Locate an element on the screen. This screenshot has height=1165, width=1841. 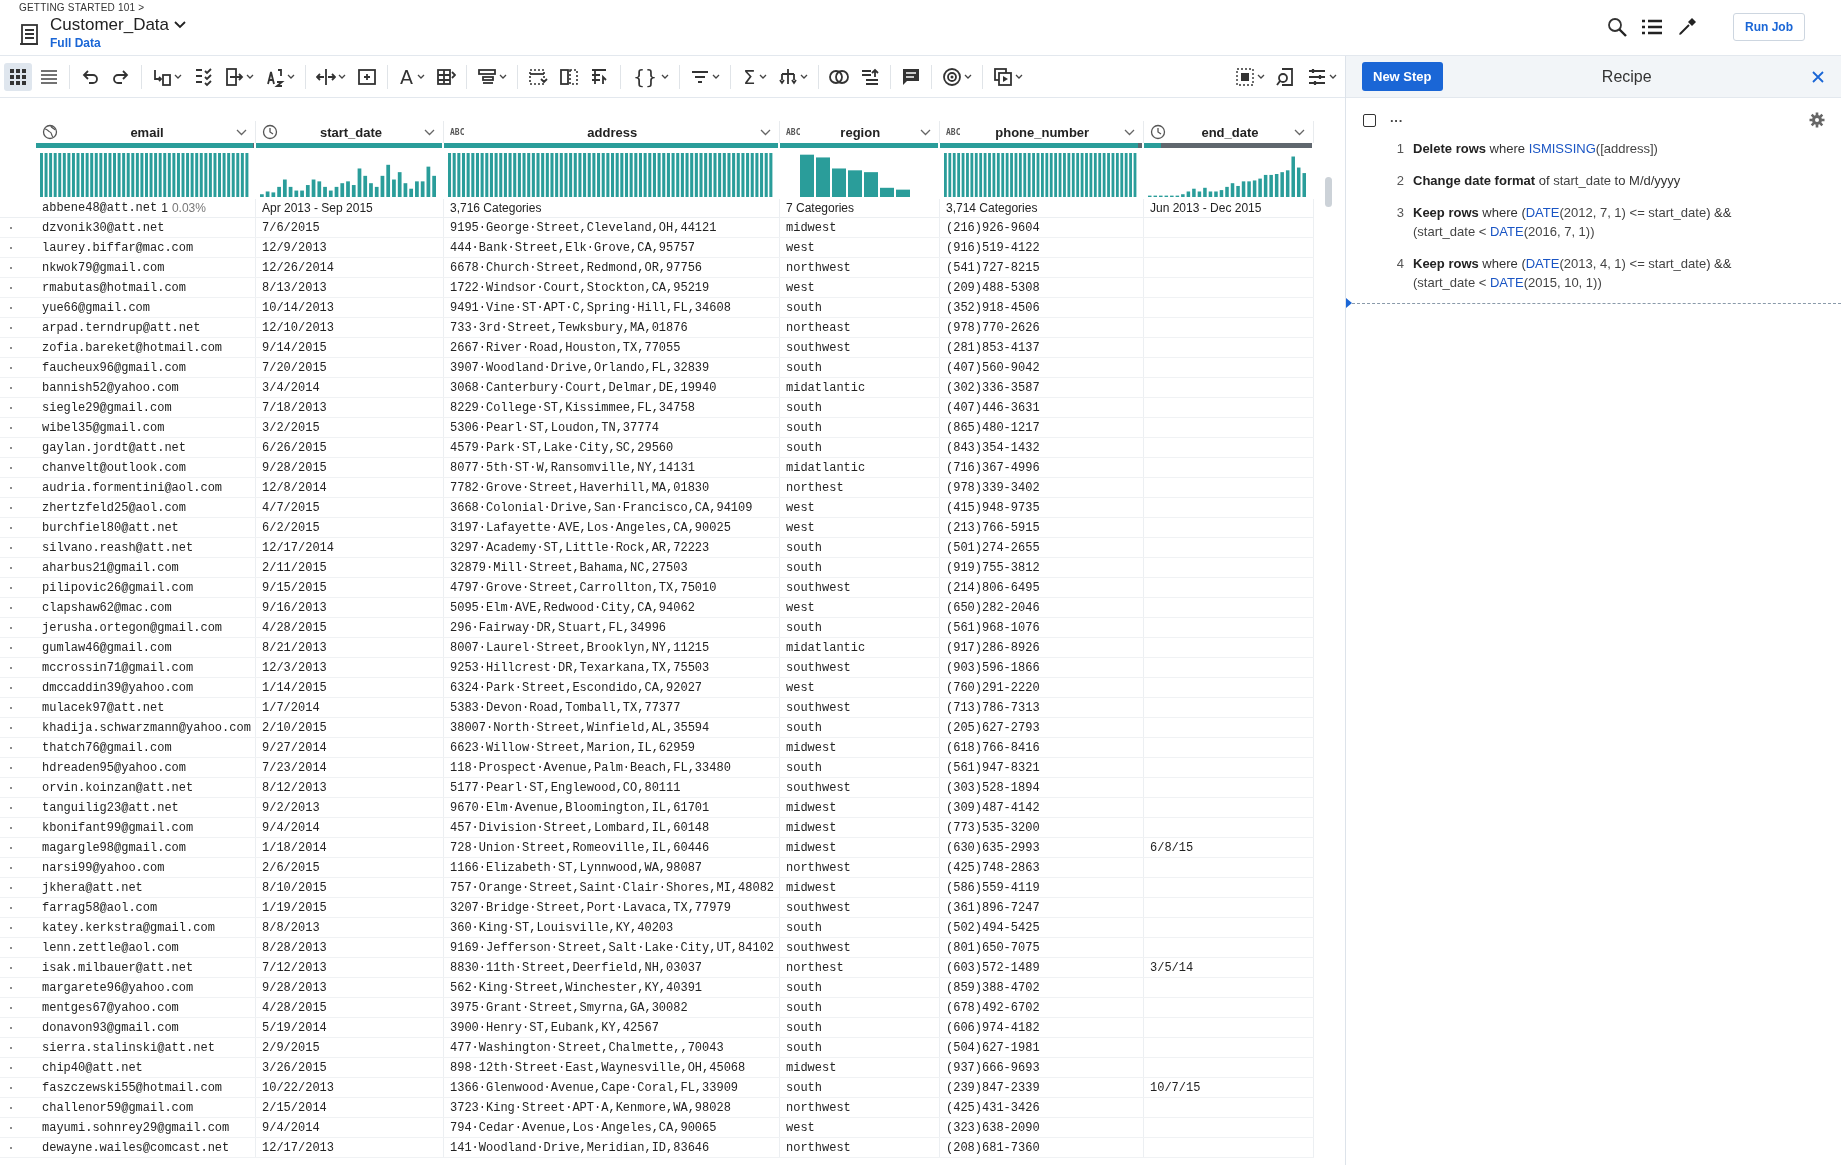
split-table-icon is located at coordinates (569, 76).